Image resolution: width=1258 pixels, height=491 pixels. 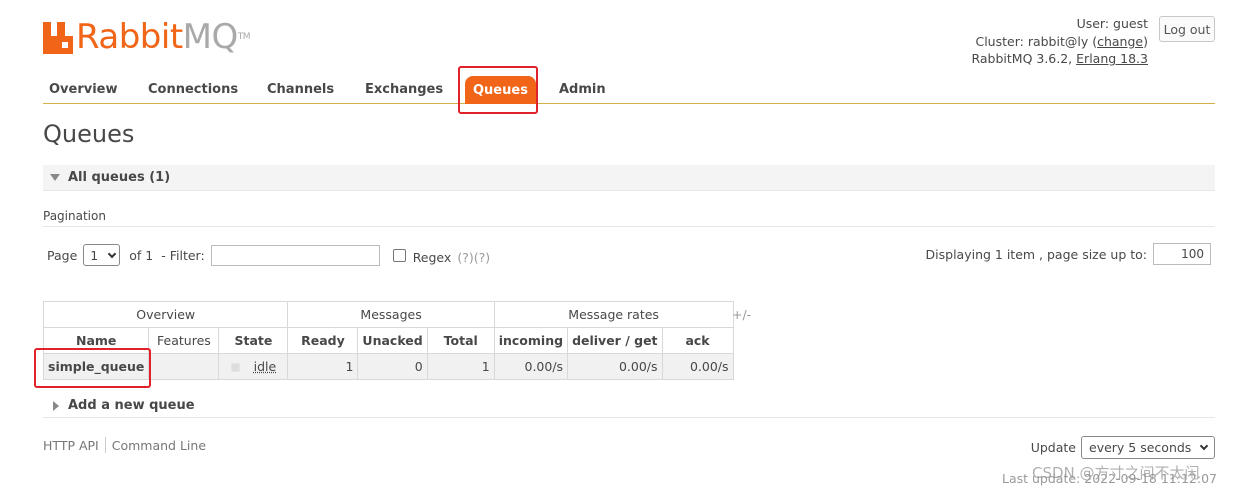 I want to click on erlang-version: Erlang 18.3, so click(x=1112, y=58).